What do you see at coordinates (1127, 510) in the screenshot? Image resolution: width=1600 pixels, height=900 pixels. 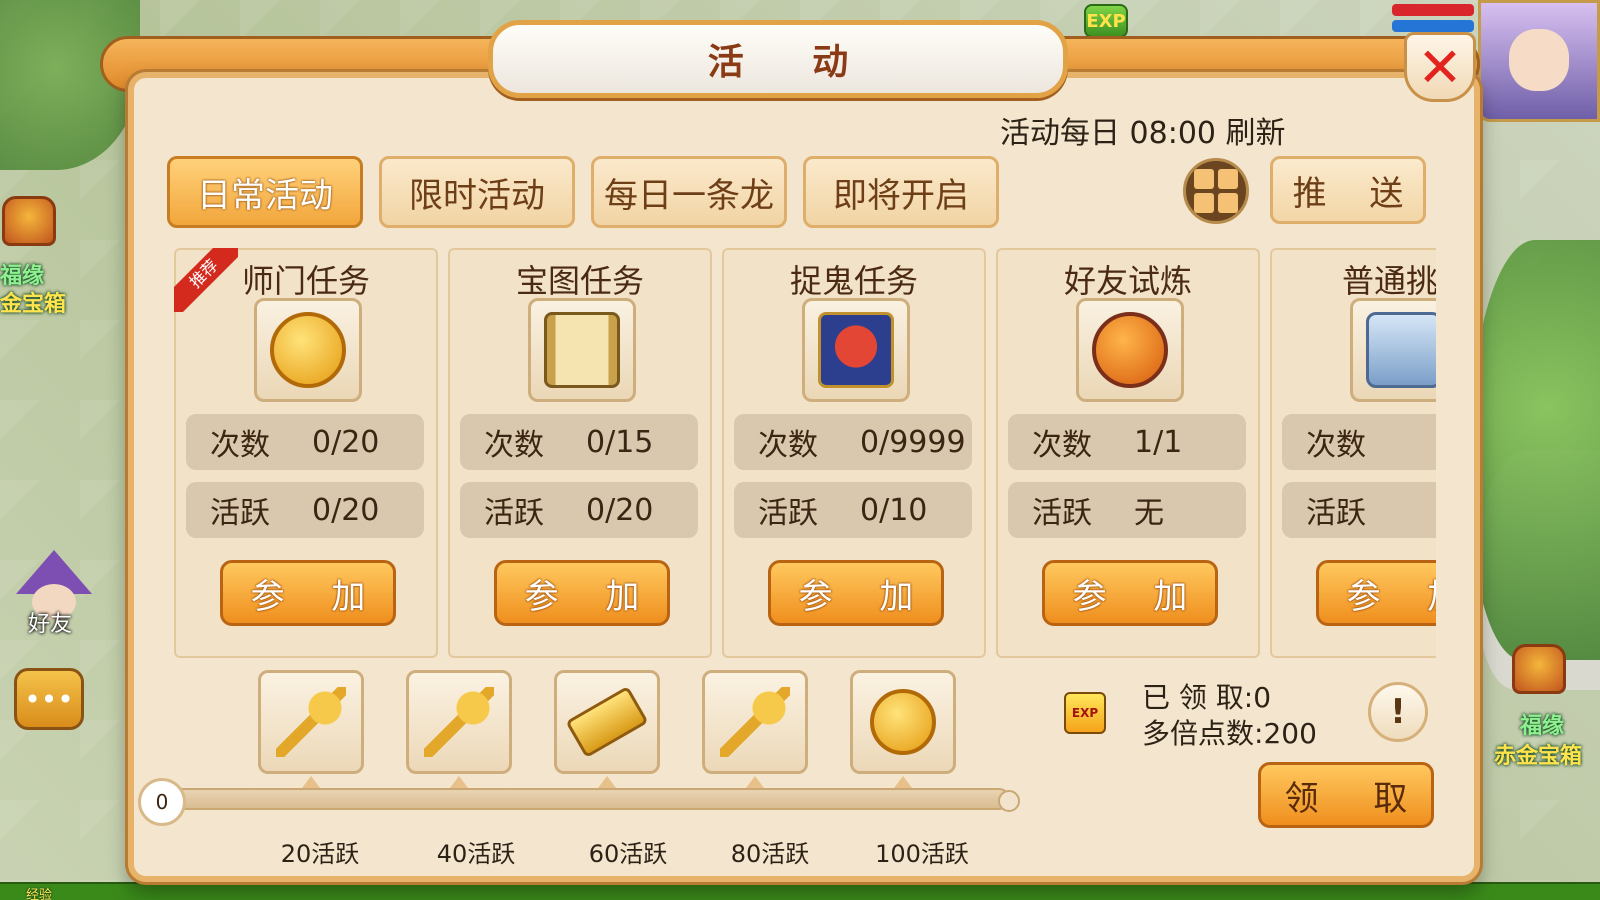 I see `activity-points-row: 活跃 无` at bounding box center [1127, 510].